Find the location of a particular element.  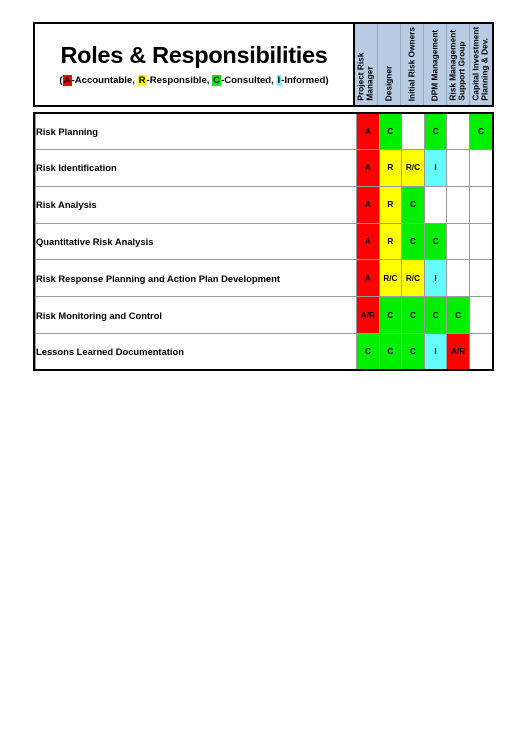

legend-close-paren: ) is located at coordinates (327, 80).